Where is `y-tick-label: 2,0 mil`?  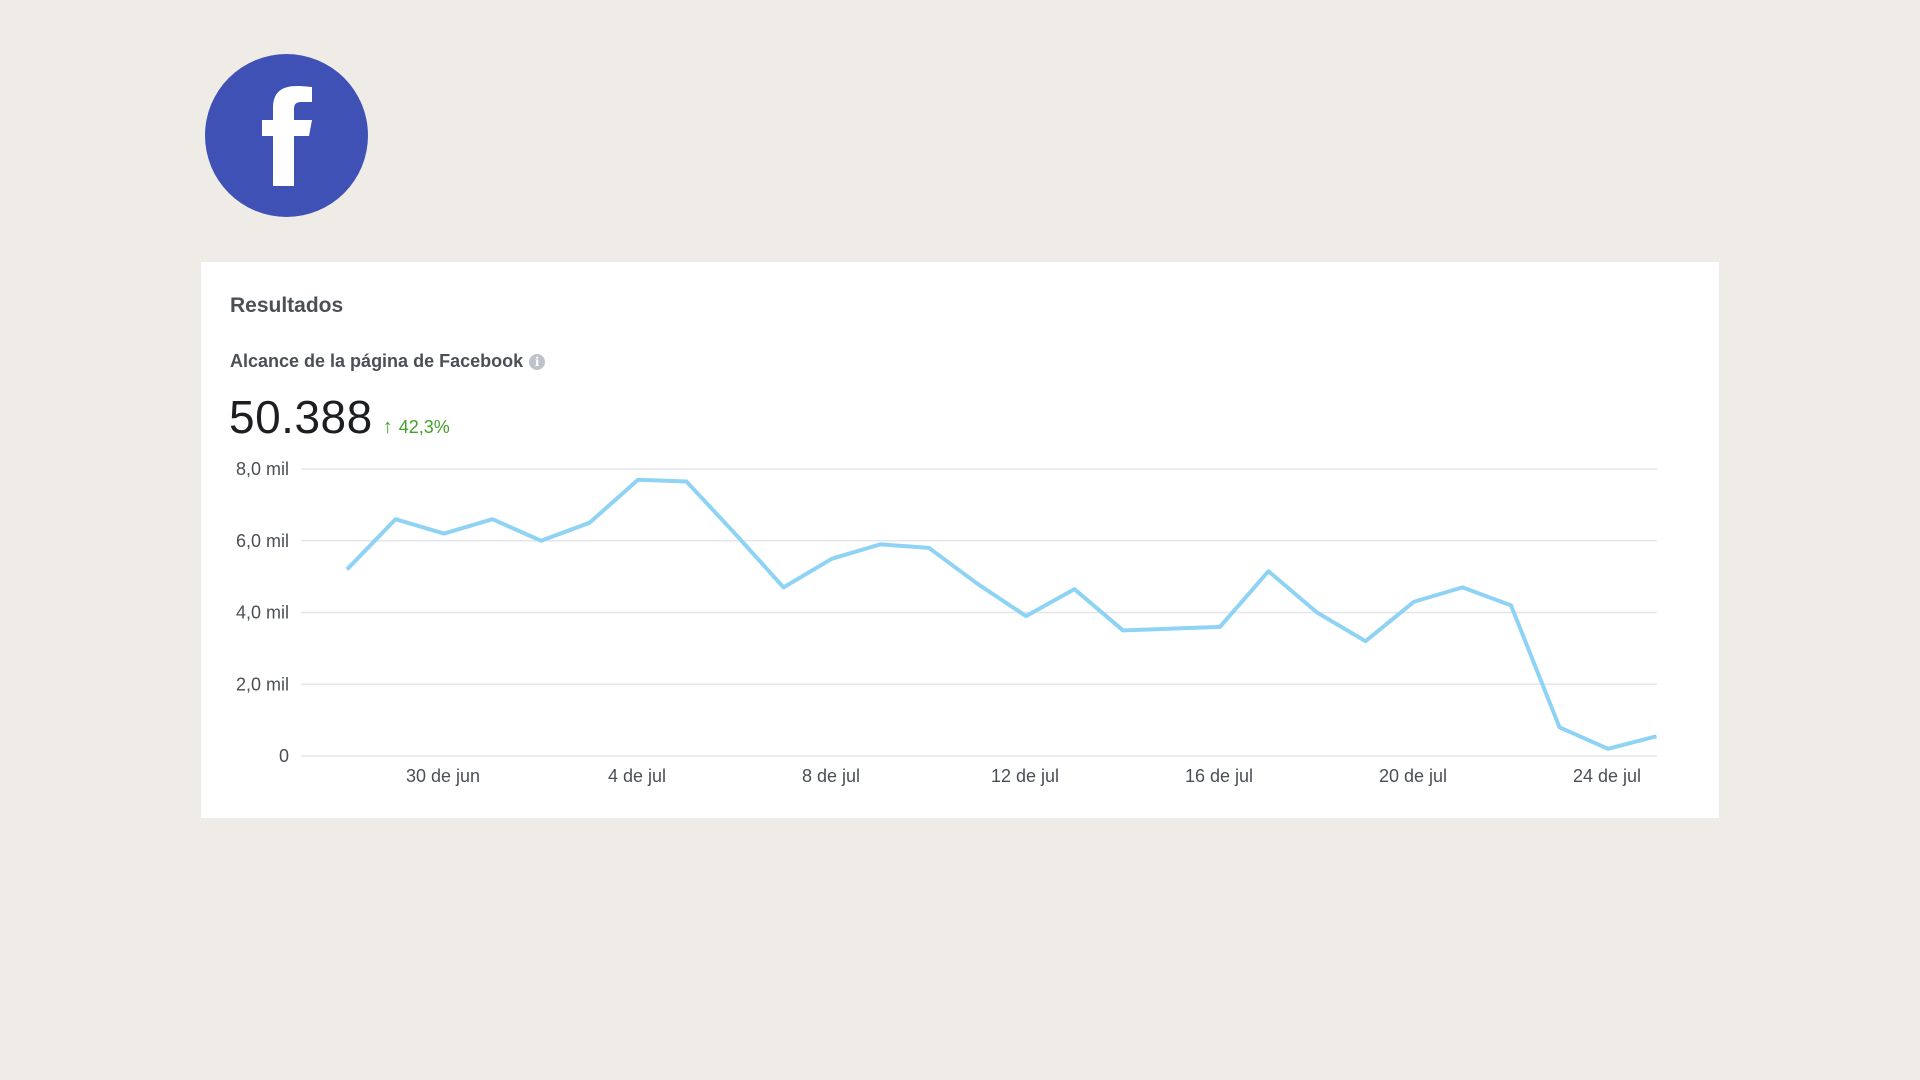 y-tick-label: 2,0 mil is located at coordinates (262, 684).